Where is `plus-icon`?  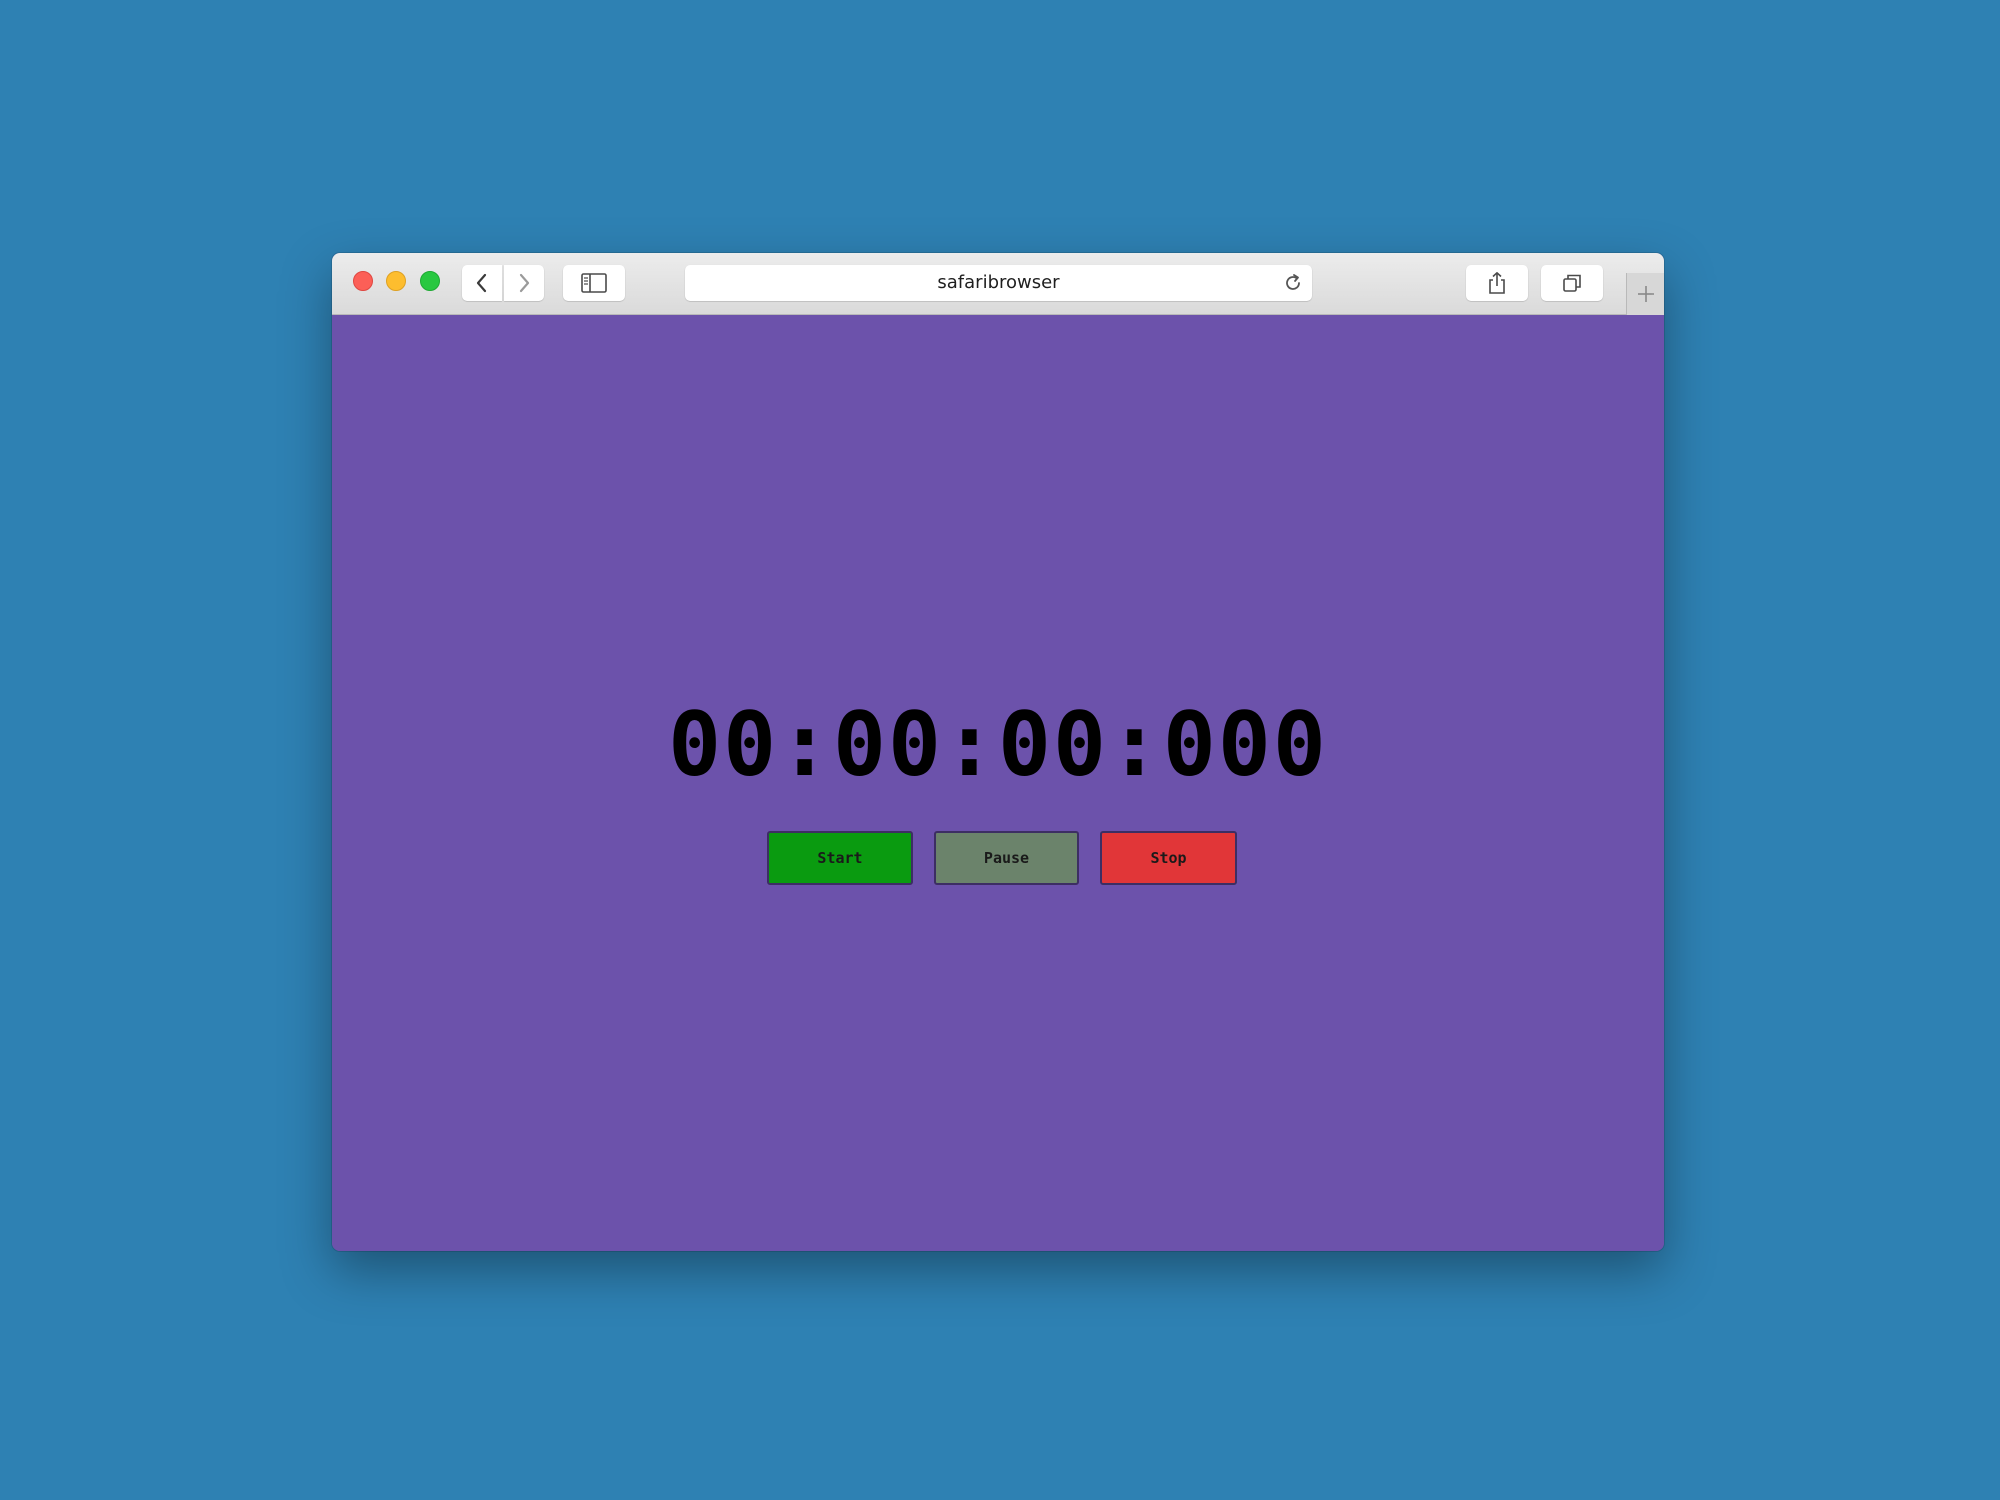
plus-icon is located at coordinates (1646, 294).